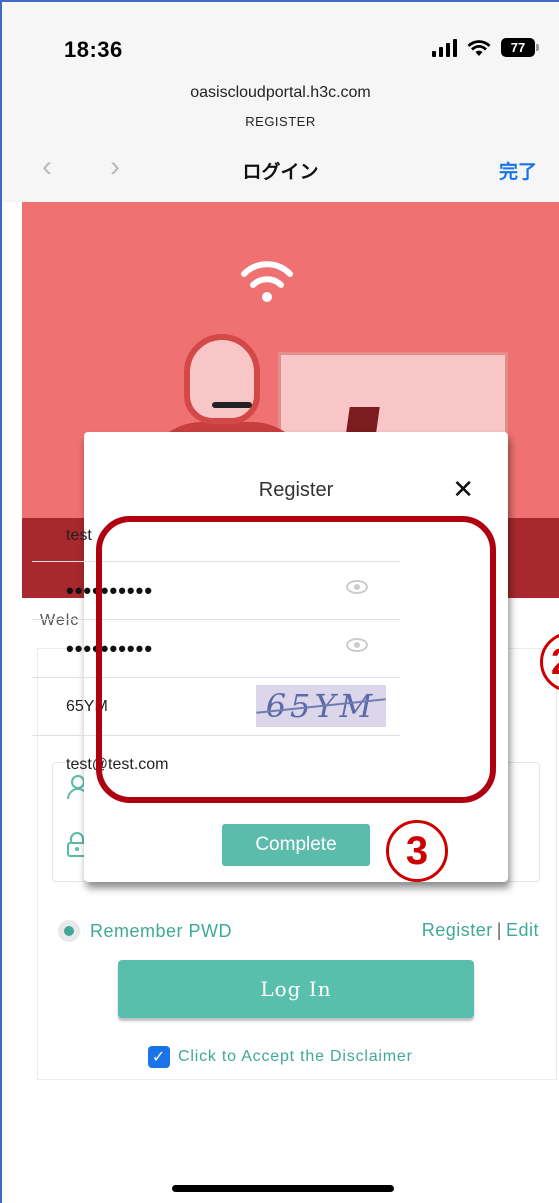 The height and width of the screenshot is (1203, 559). Describe the element at coordinates (296, 845) in the screenshot. I see `complete-button: Complete` at that location.